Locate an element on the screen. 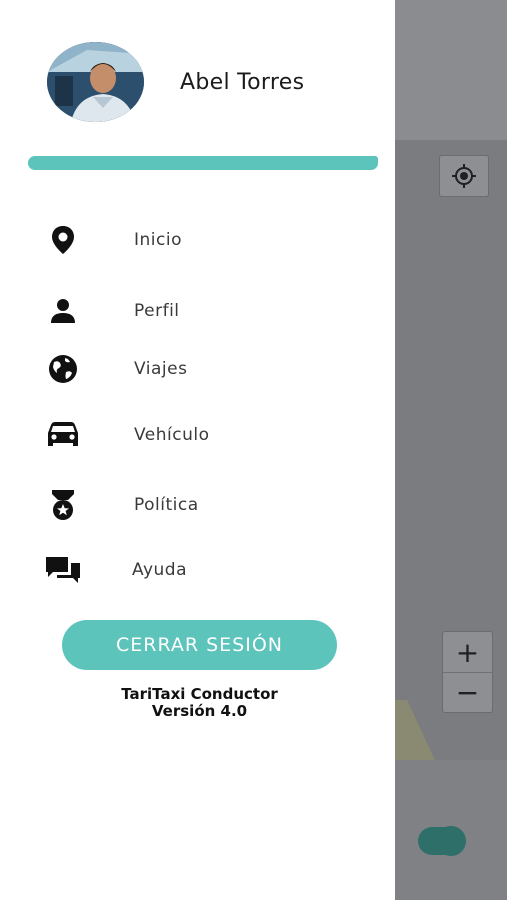 The width and height of the screenshot is (507, 900). person-icon is located at coordinates (63, 311).